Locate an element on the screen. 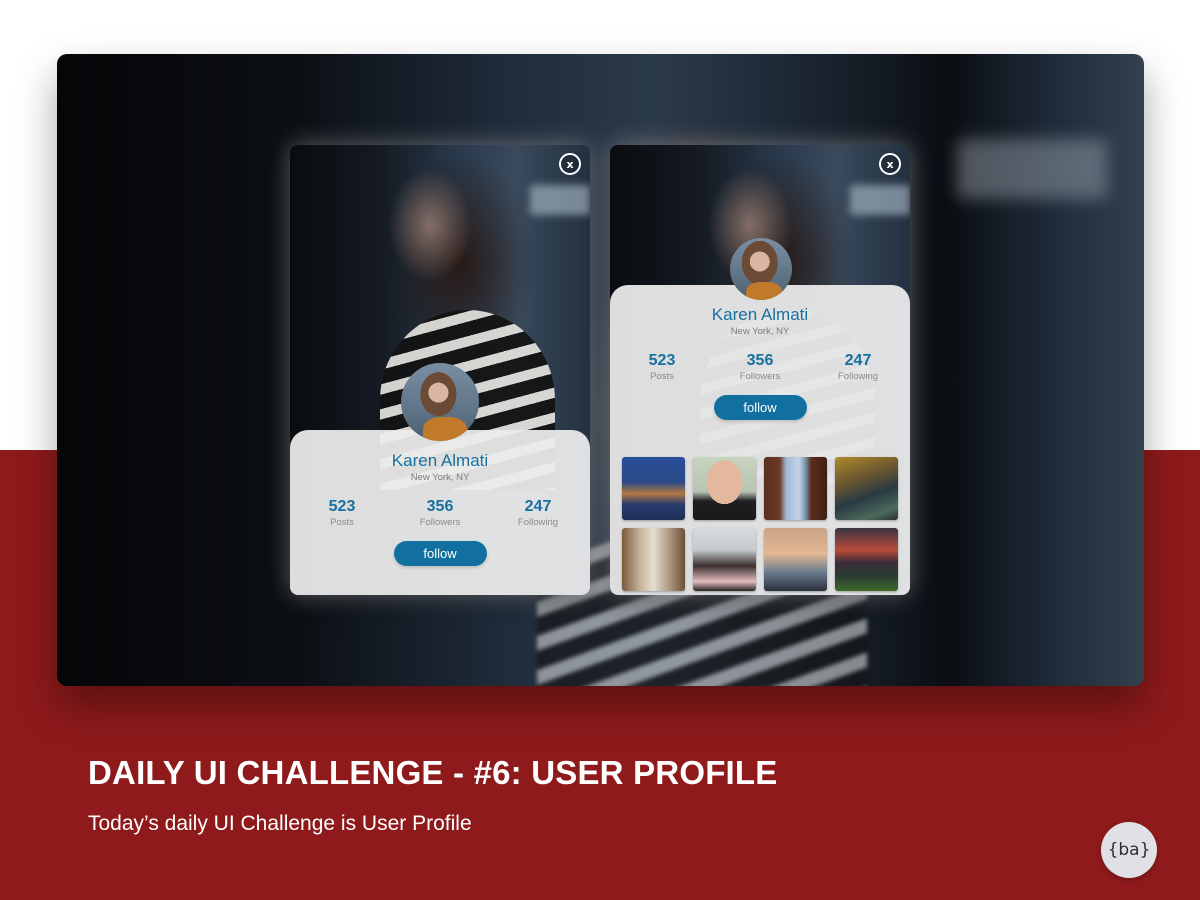 This screenshot has width=1200, height=900. gallery-photo-street is located at coordinates (653, 559).